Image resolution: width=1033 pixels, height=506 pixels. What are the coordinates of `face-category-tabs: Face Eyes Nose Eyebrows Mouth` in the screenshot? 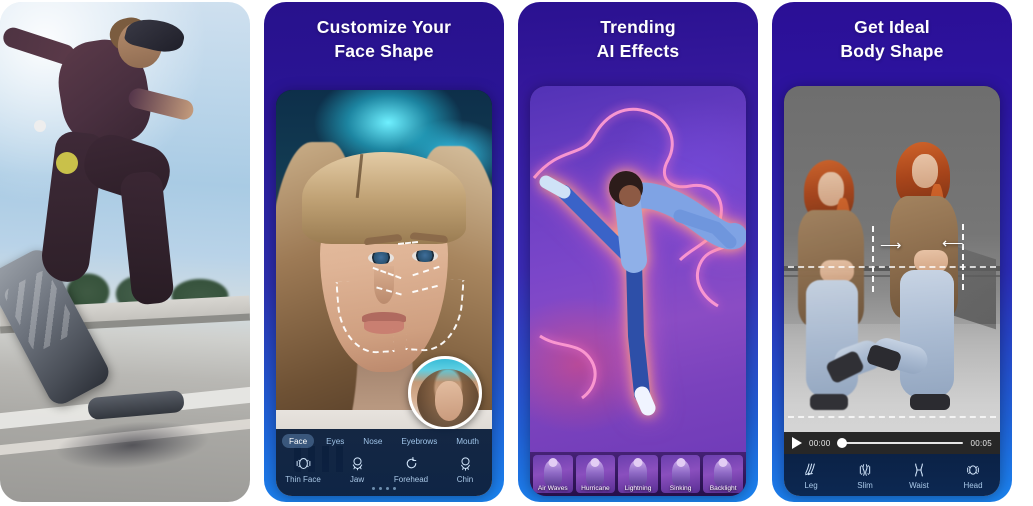 It's located at (384, 441).